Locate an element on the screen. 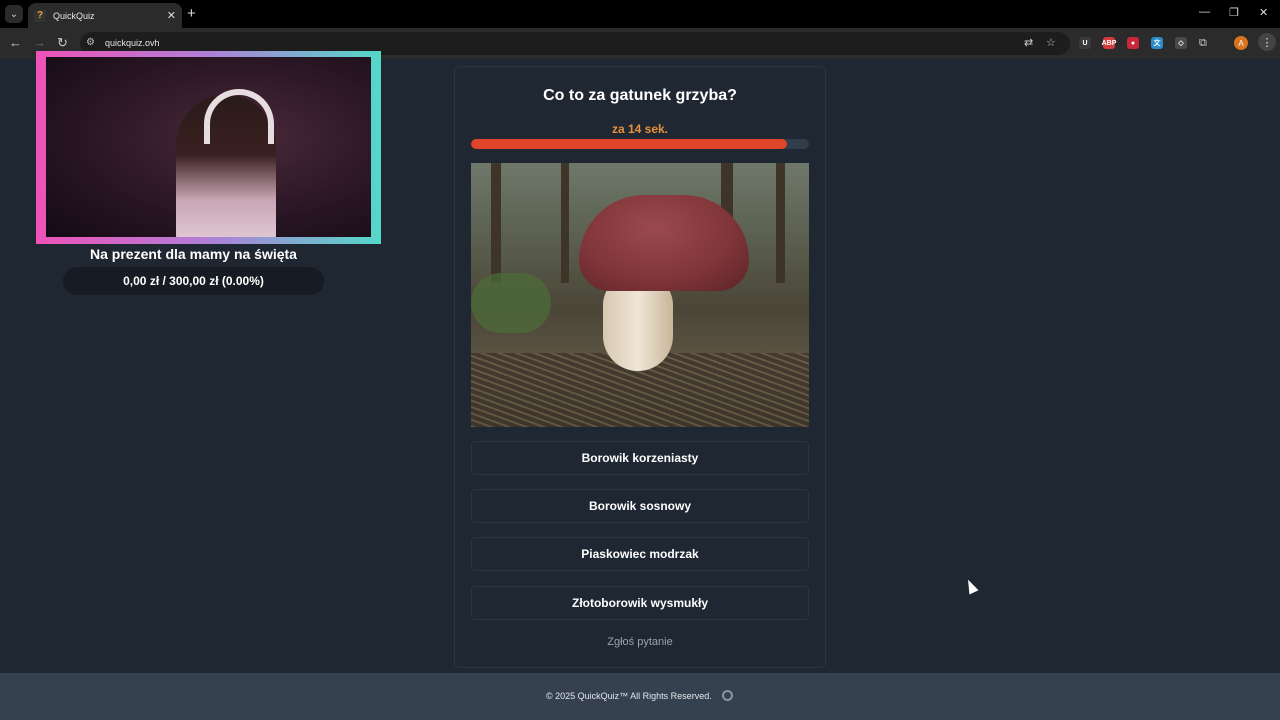  answer-button-4: Złotoborowik wysmukły is located at coordinates (640, 603).